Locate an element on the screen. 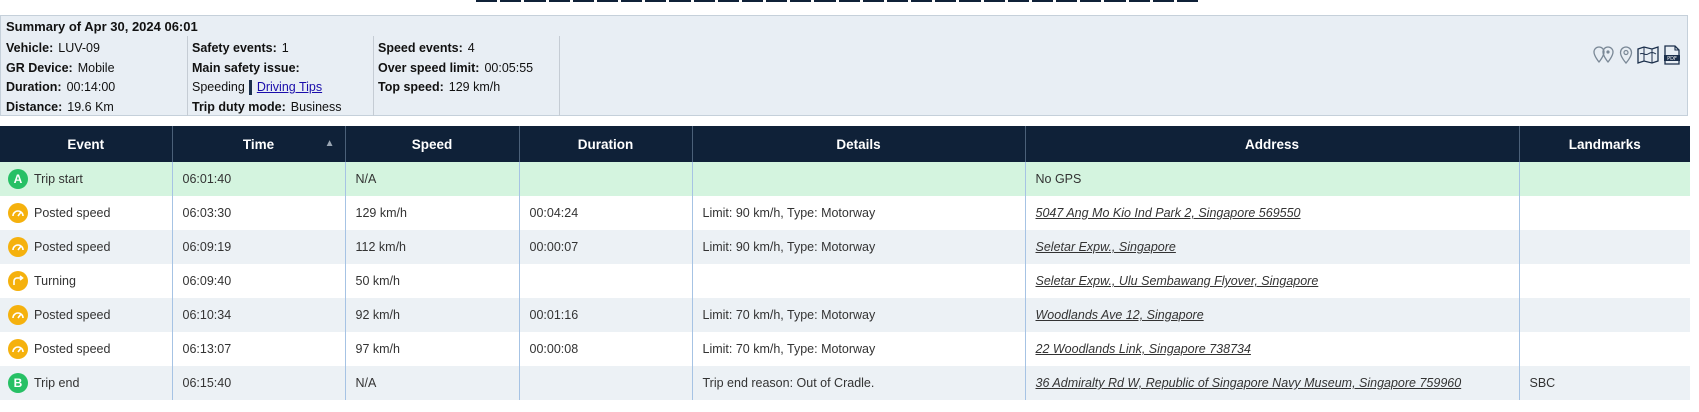 The height and width of the screenshot is (412, 1699). column-header-speed: Speed is located at coordinates (432, 144).